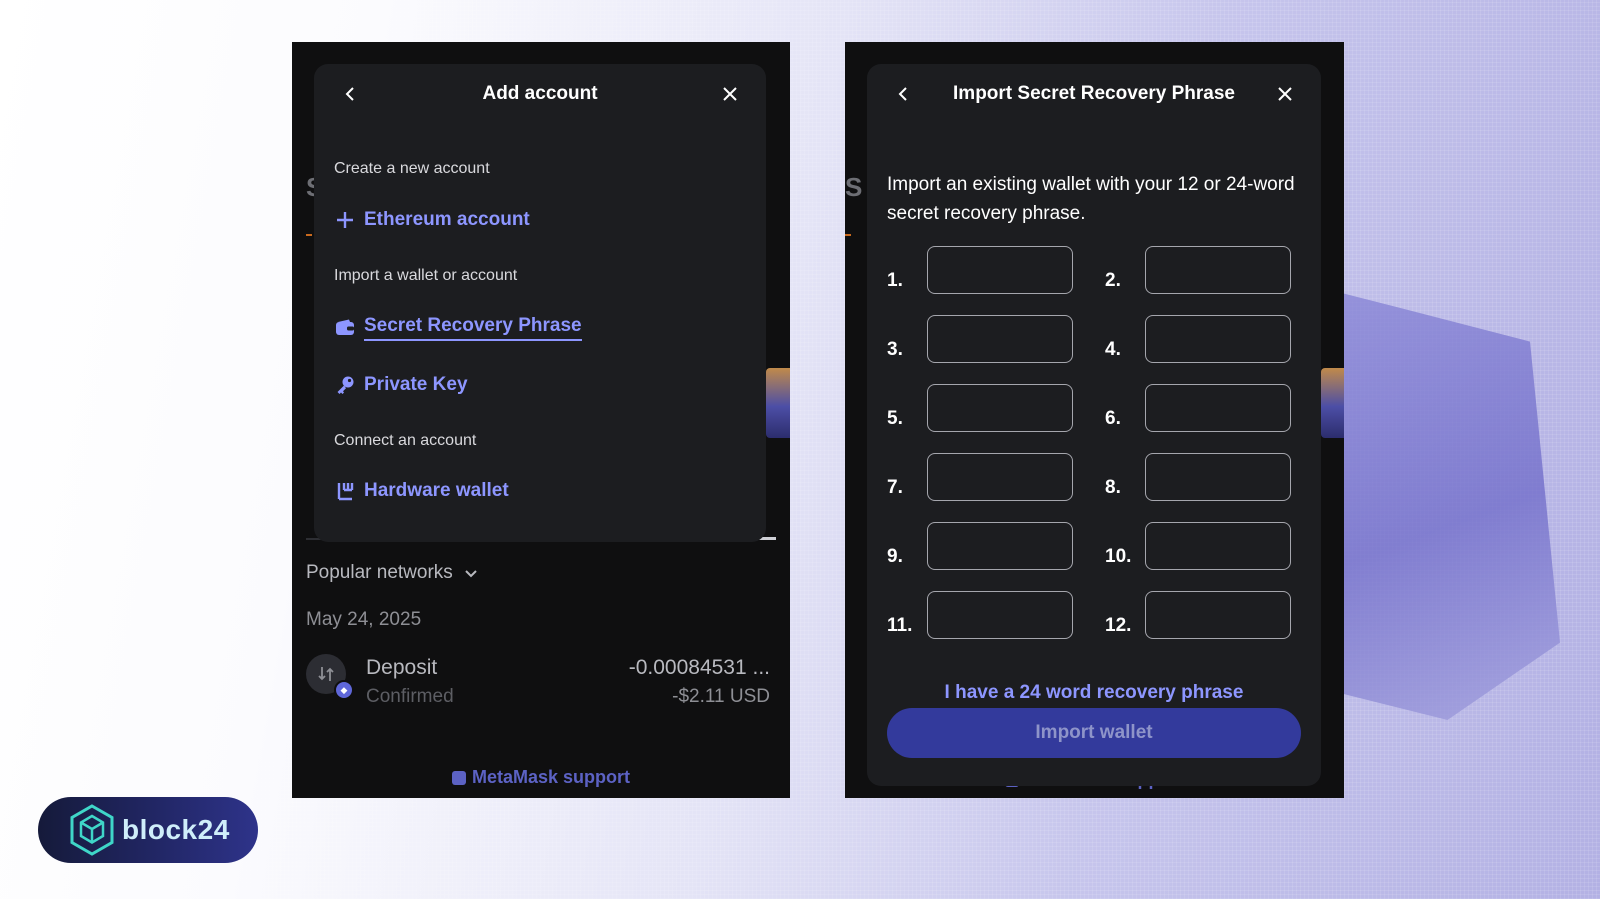  Describe the element at coordinates (1092, 547) in the screenshot. I see `word-row: 9. 10.` at that location.